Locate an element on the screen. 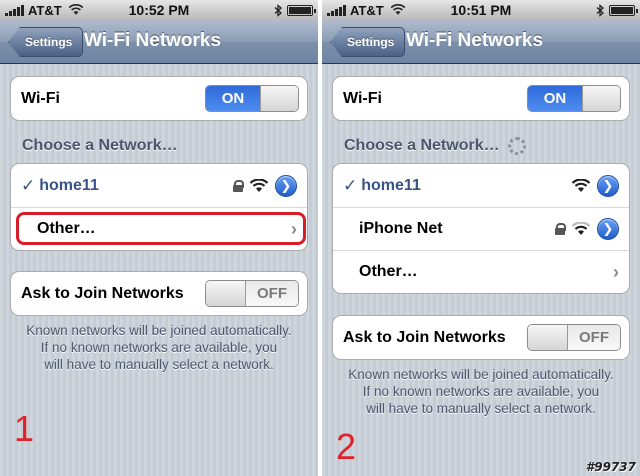 The width and height of the screenshot is (640, 476). network-list: ✓ home11 ❯ iPhone Net ❯ Other… › is located at coordinates (481, 228).